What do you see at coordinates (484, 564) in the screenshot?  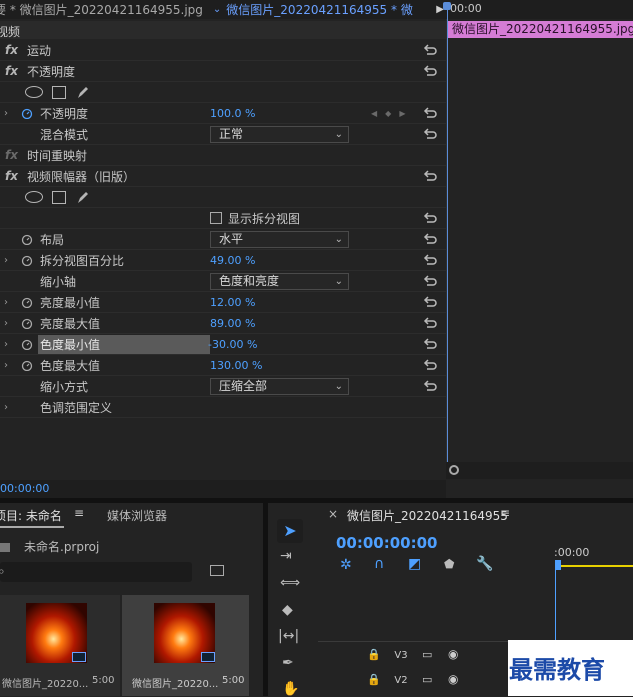 I see `wrench-icon: 🔧` at bounding box center [484, 564].